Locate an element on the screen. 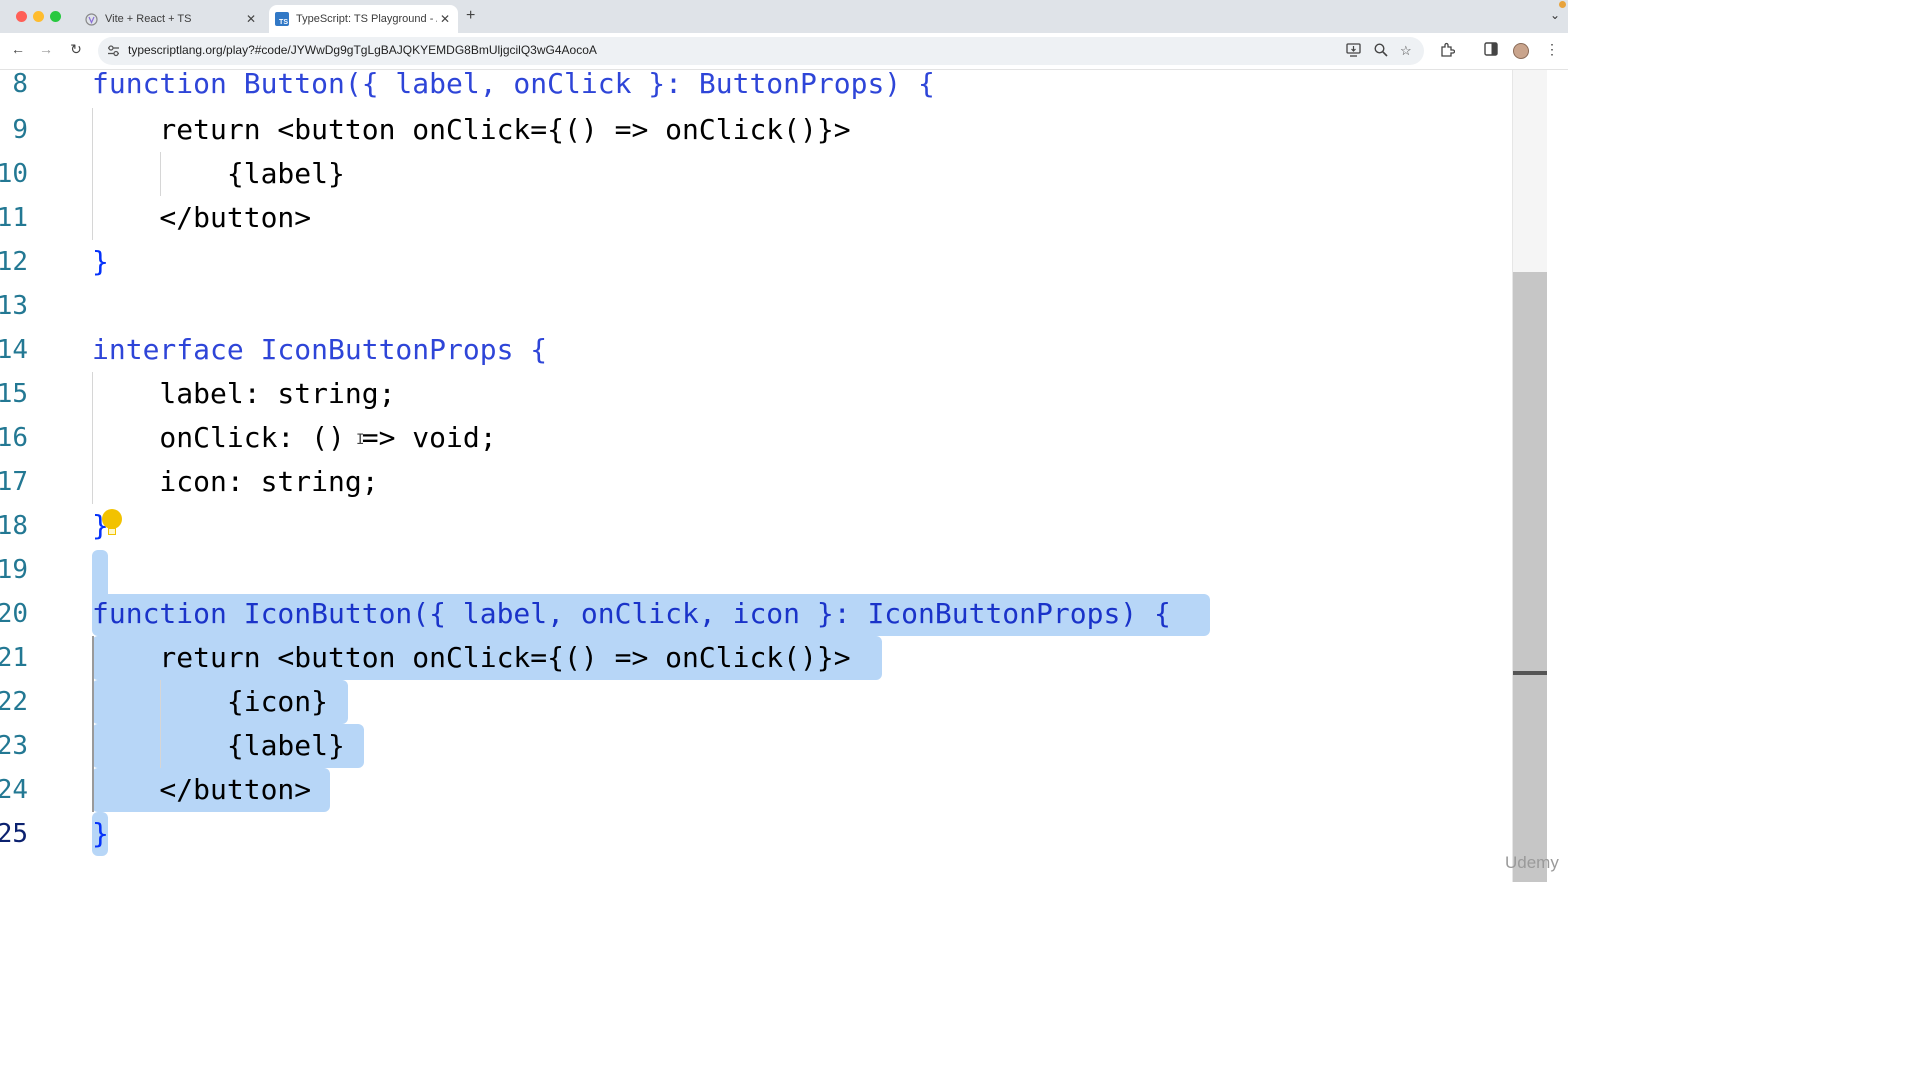 The height and width of the screenshot is (1080, 1920). back-arrow-icon: ← is located at coordinates (18, 49).